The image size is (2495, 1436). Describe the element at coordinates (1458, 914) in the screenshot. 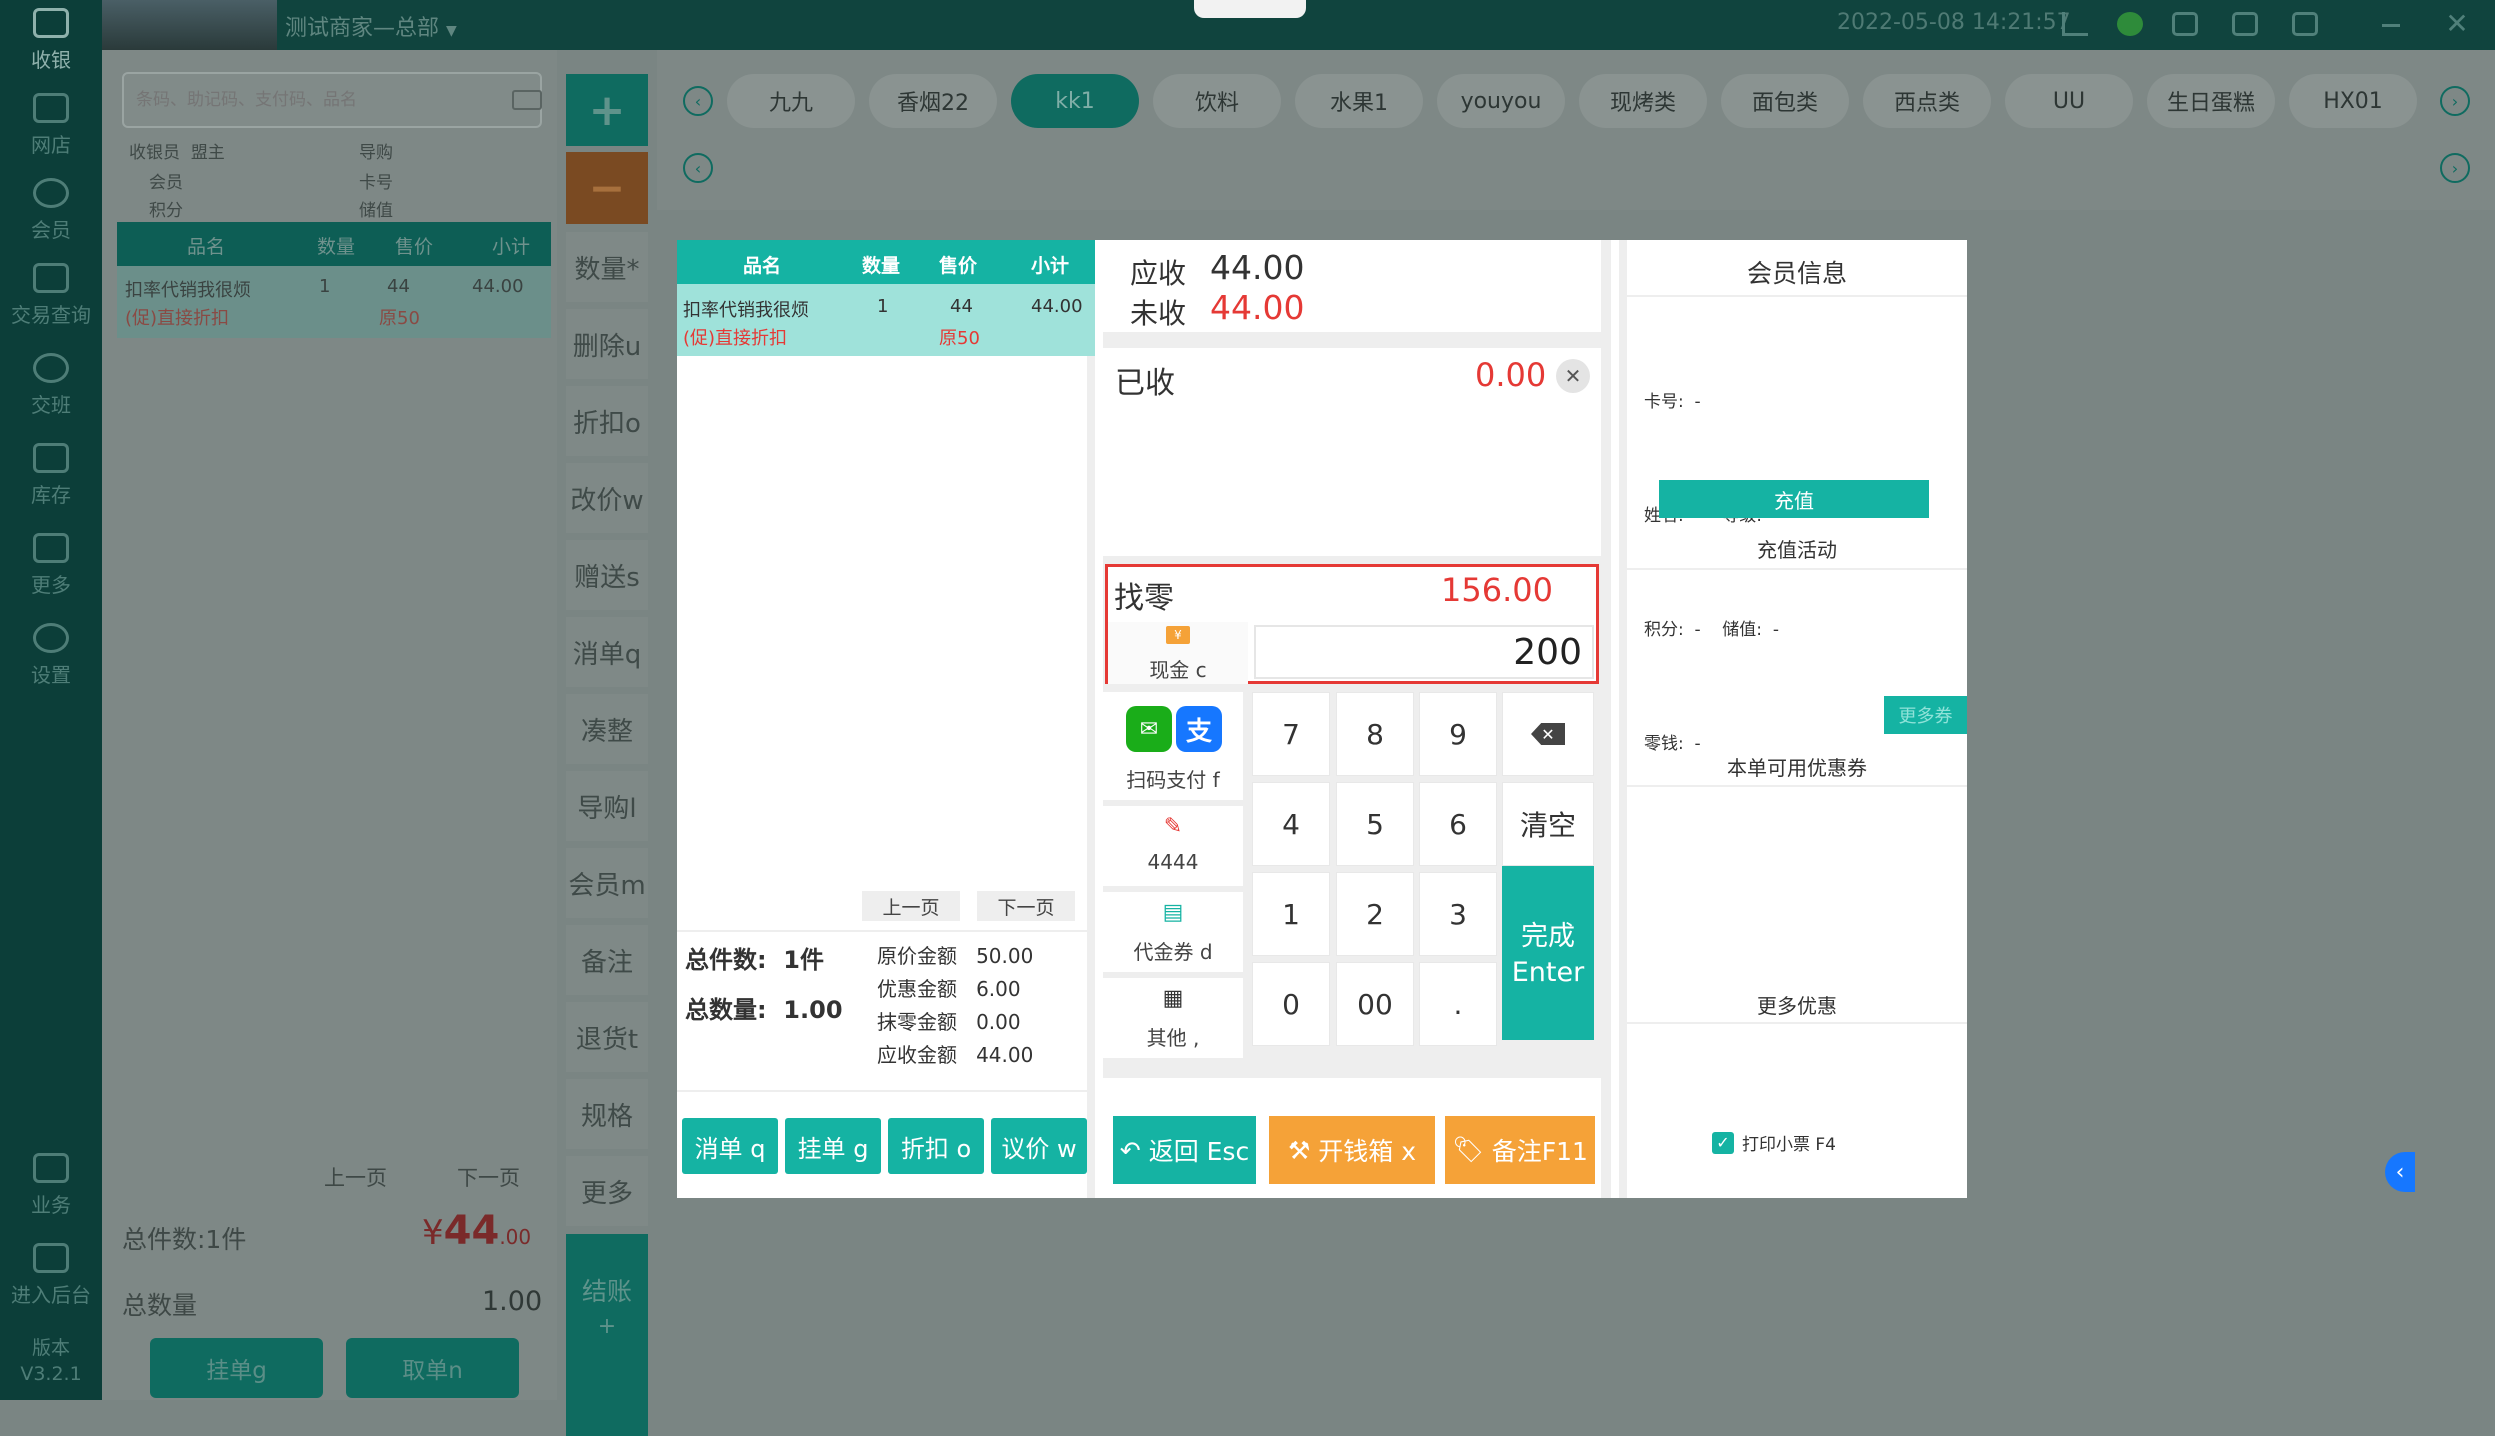

I see `key-3: 3` at that location.